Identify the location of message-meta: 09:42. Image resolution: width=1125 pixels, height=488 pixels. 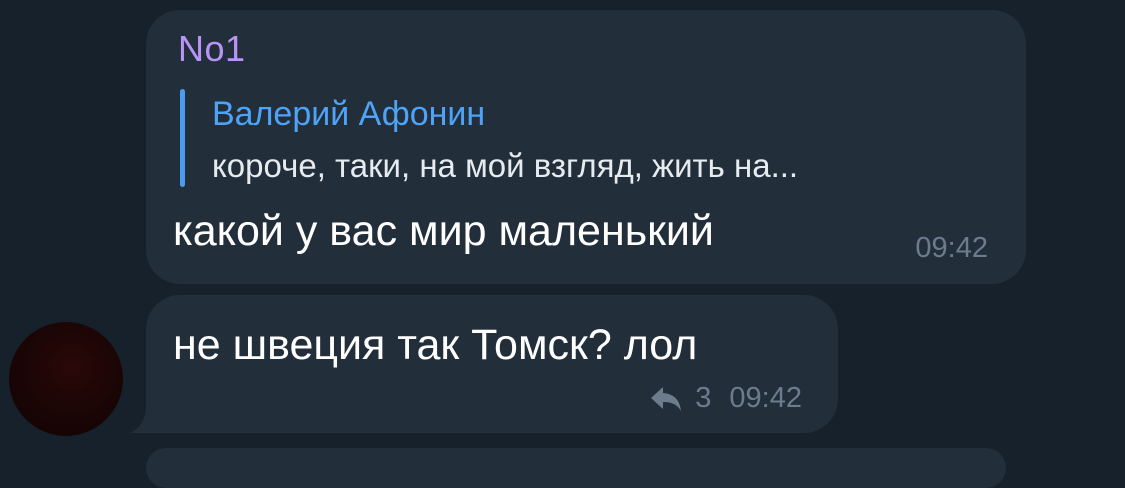
(951, 248).